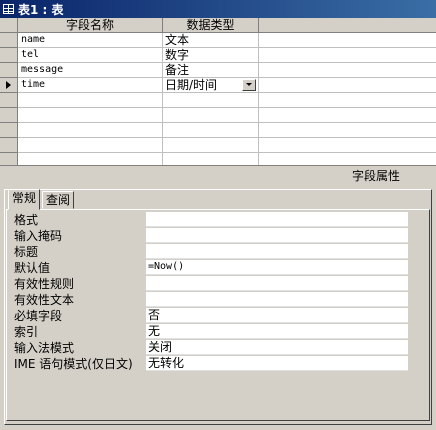 The width and height of the screenshot is (436, 430). What do you see at coordinates (211, 40) in the screenshot?
I see `data-type-cell: 文本` at bounding box center [211, 40].